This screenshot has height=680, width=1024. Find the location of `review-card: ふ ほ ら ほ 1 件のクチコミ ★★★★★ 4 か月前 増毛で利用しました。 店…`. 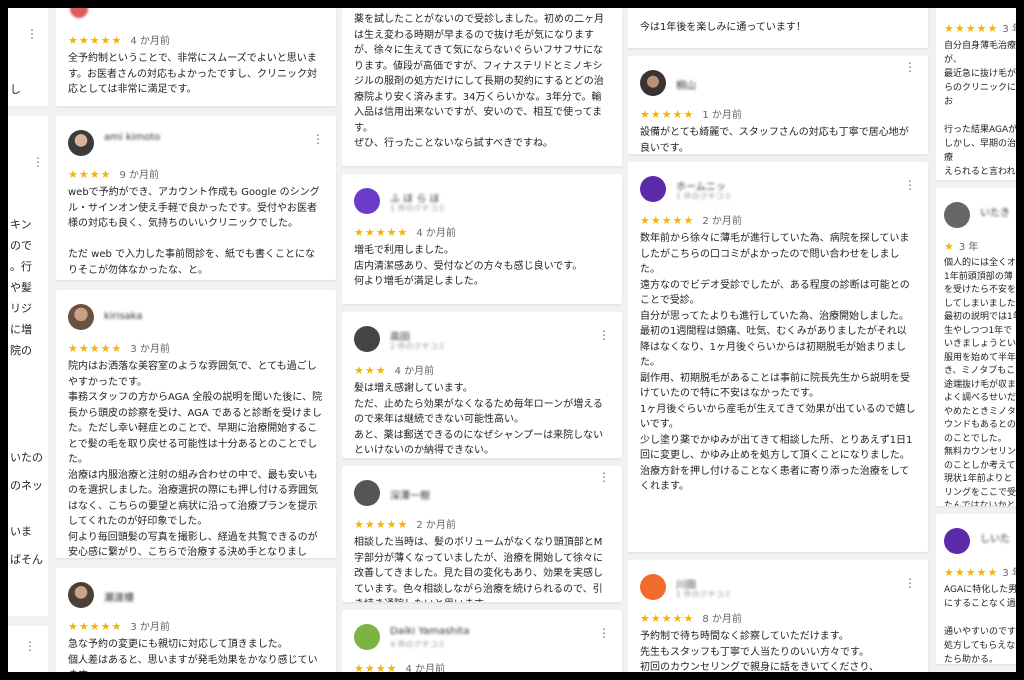

review-card: ふ ほ ら ほ 1 件のクチコミ ★★★★★ 4 か月前 増毛で利用しました。 店… is located at coordinates (482, 239).